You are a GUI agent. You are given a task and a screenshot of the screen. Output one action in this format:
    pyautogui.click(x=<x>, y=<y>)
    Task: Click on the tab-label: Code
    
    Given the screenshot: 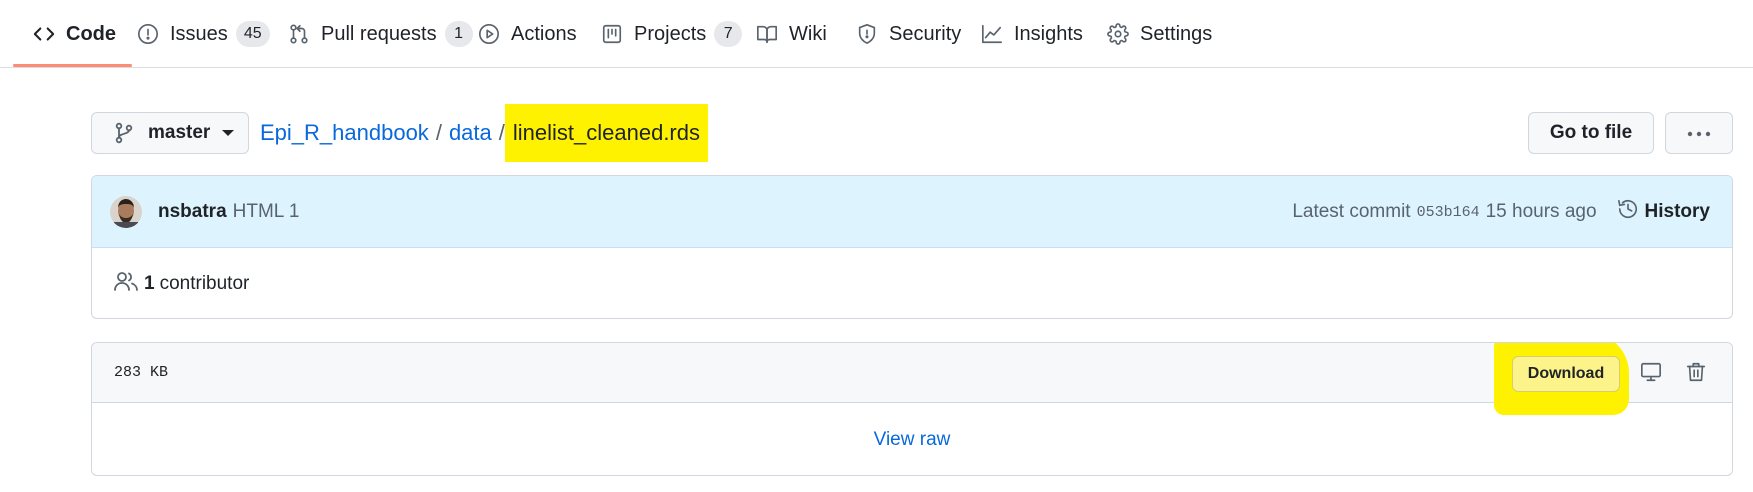 What is the action you would take?
    pyautogui.click(x=91, y=33)
    